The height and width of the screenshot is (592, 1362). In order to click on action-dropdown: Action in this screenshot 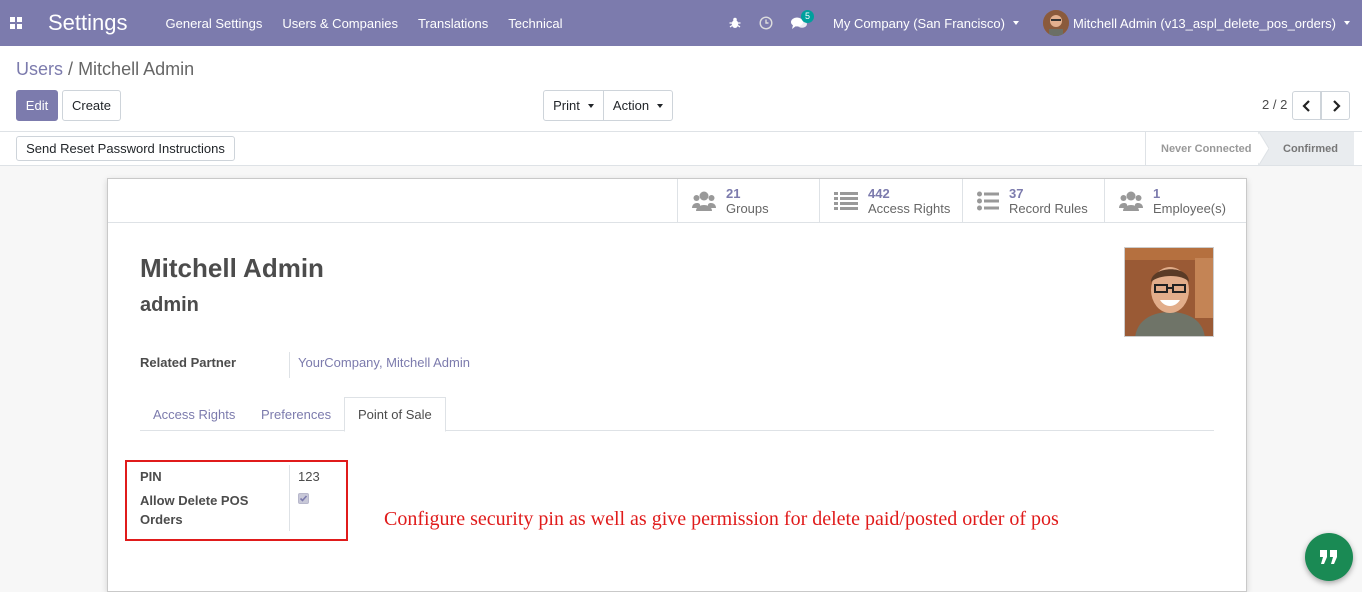, I will do `click(638, 105)`.